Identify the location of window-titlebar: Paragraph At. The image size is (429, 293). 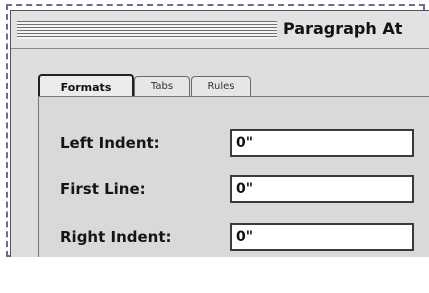
(220, 30).